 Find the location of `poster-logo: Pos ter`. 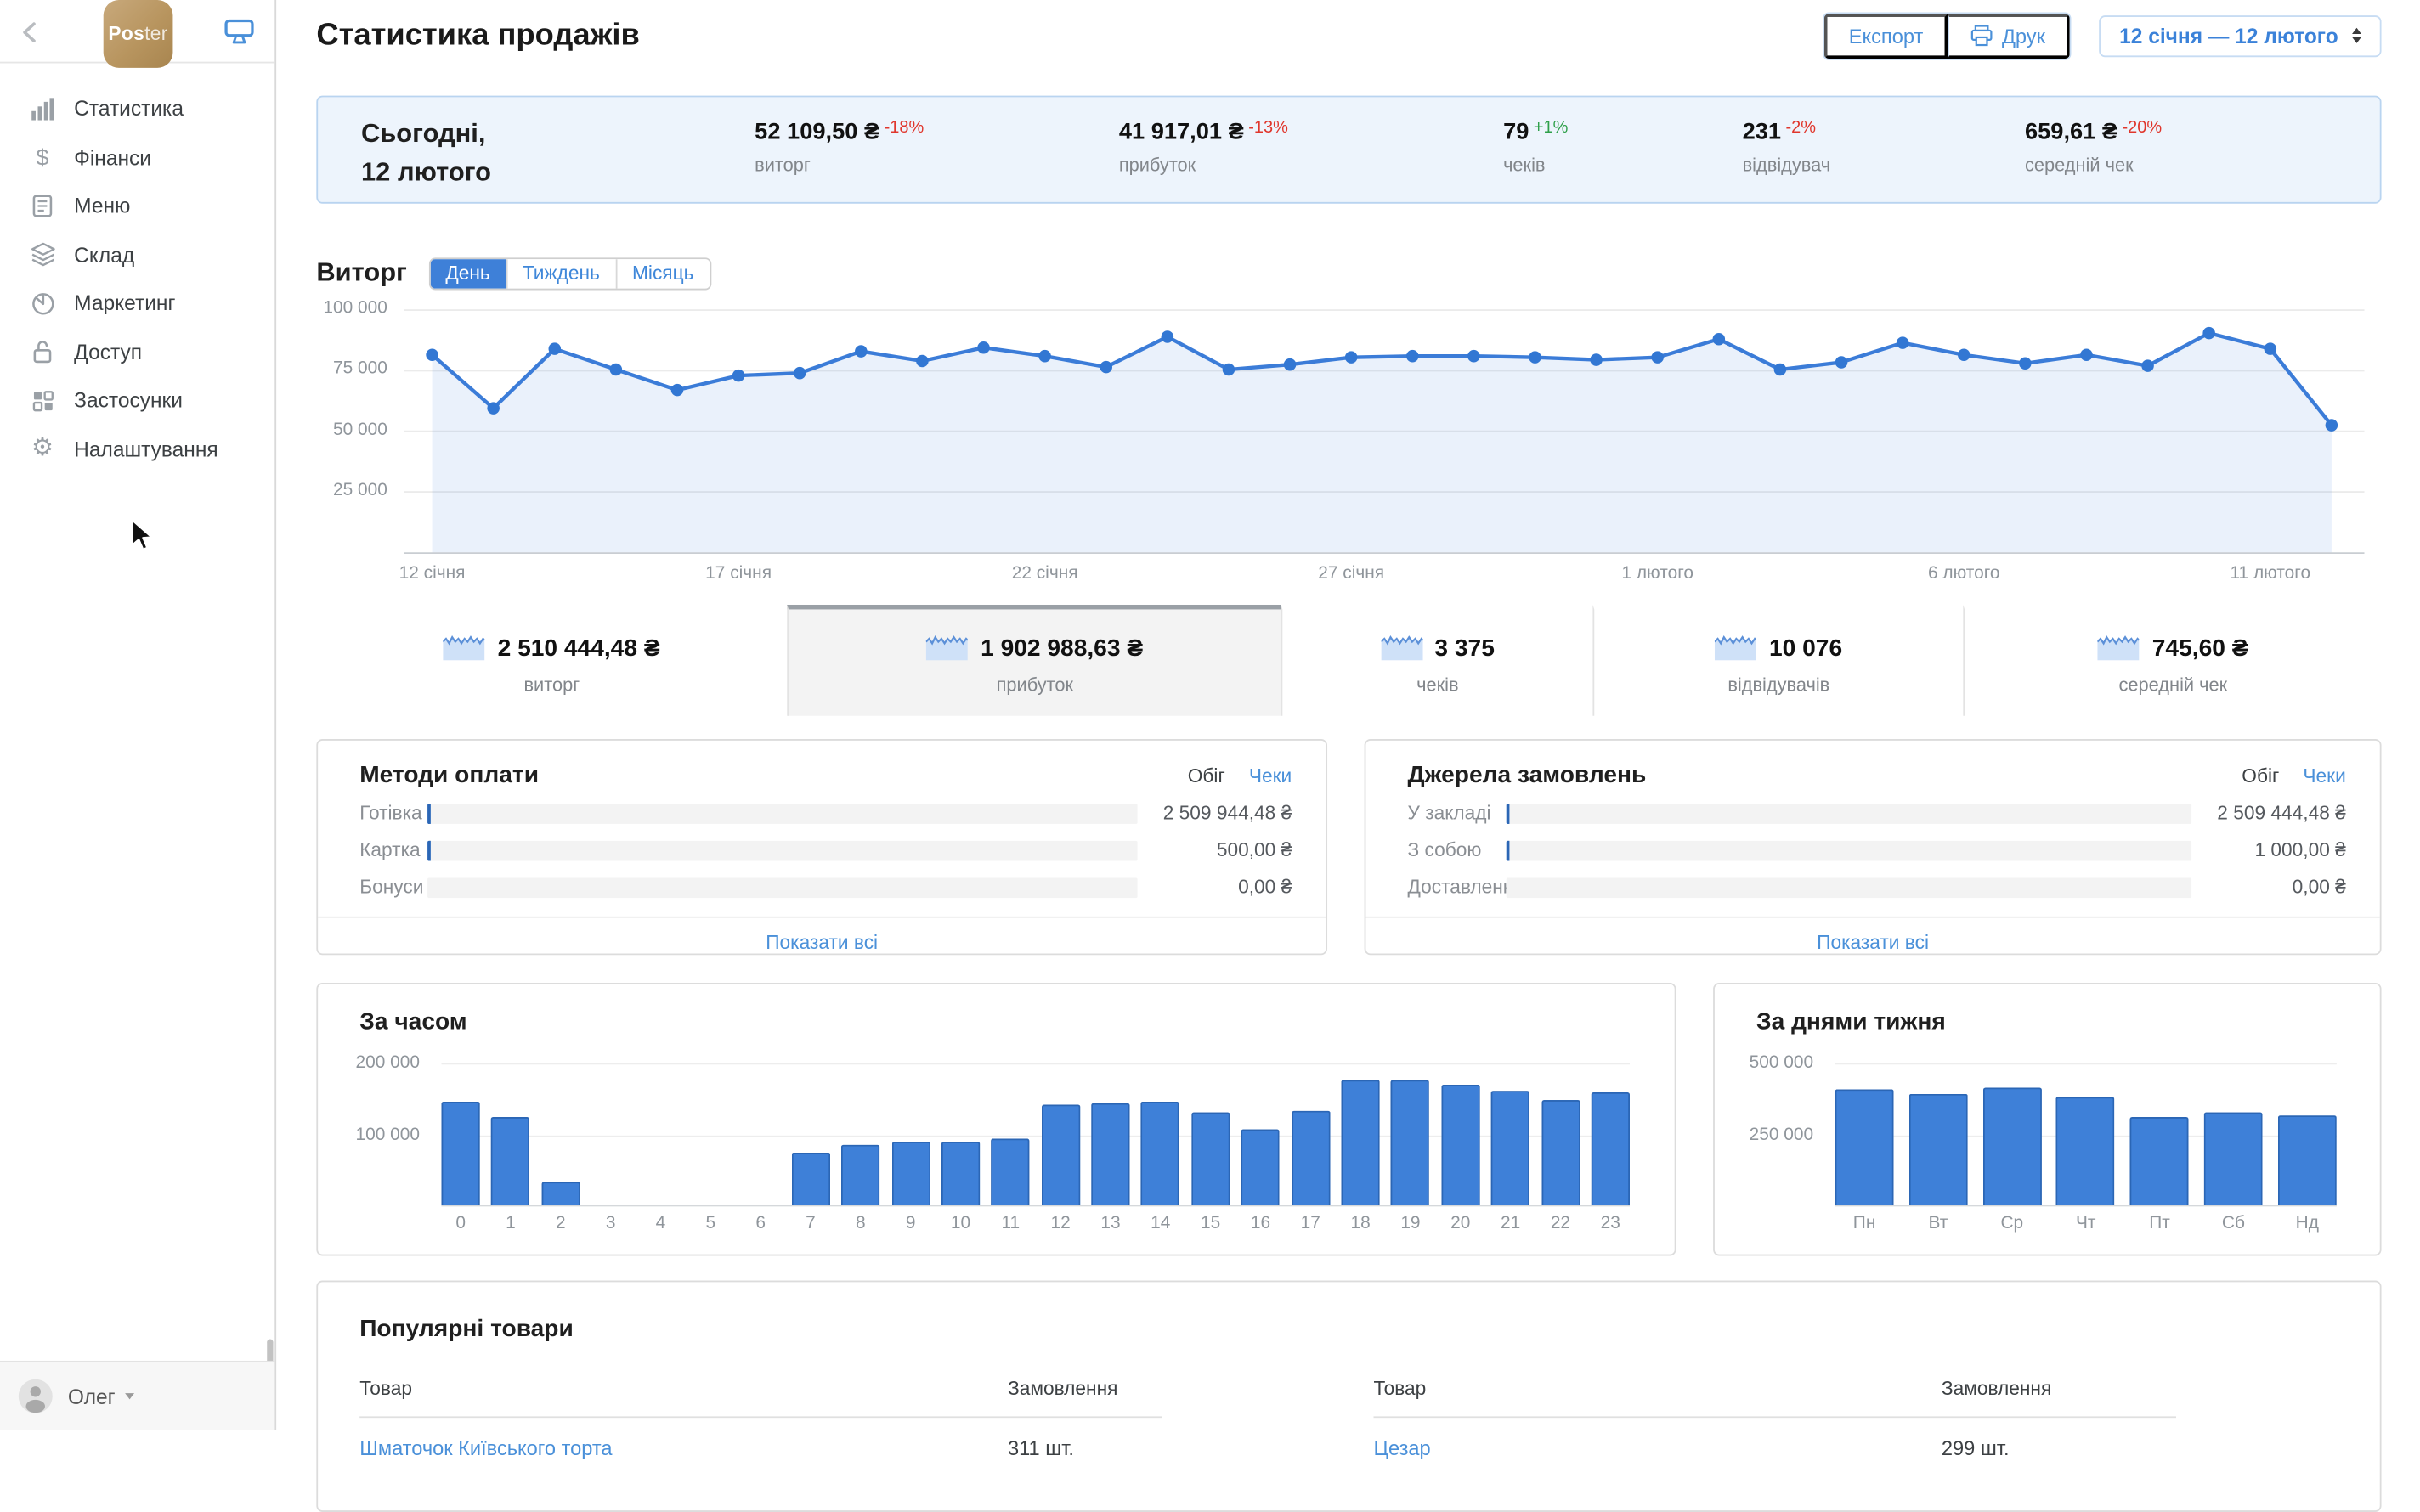

poster-logo: Pos ter is located at coordinates (138, 34).